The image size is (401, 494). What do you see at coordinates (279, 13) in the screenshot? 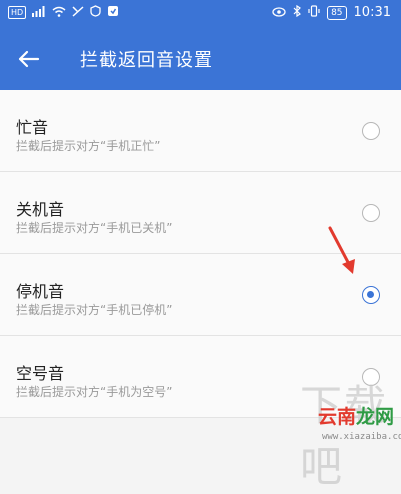
I see `eye-icon` at bounding box center [279, 13].